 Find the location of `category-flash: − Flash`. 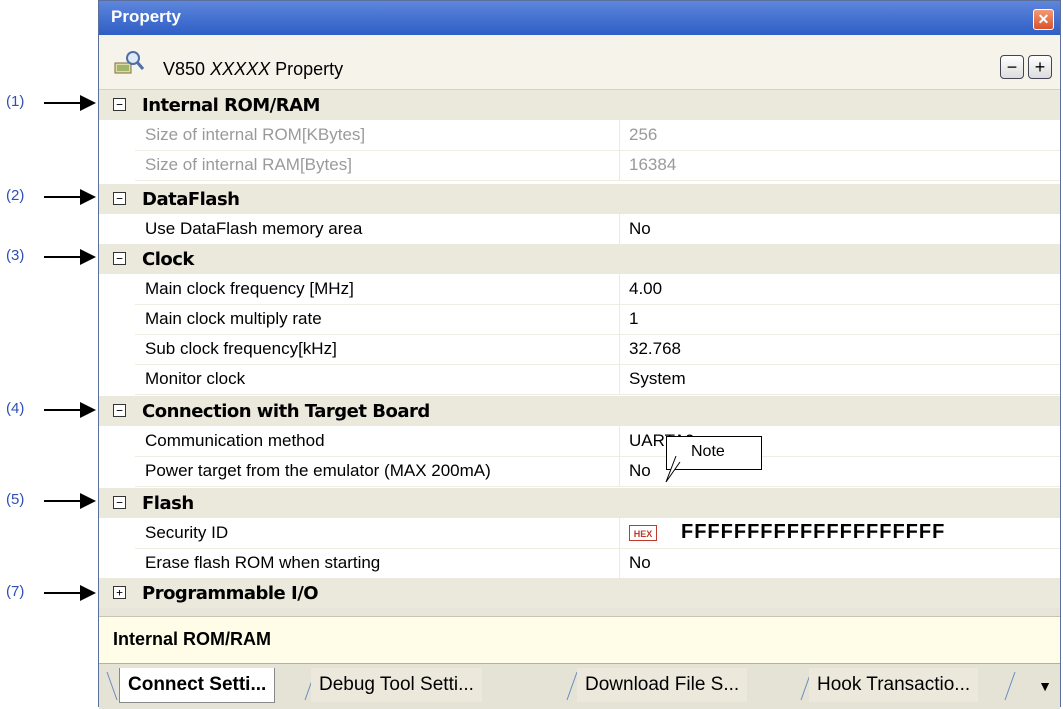

category-flash: − Flash is located at coordinates (579, 503).